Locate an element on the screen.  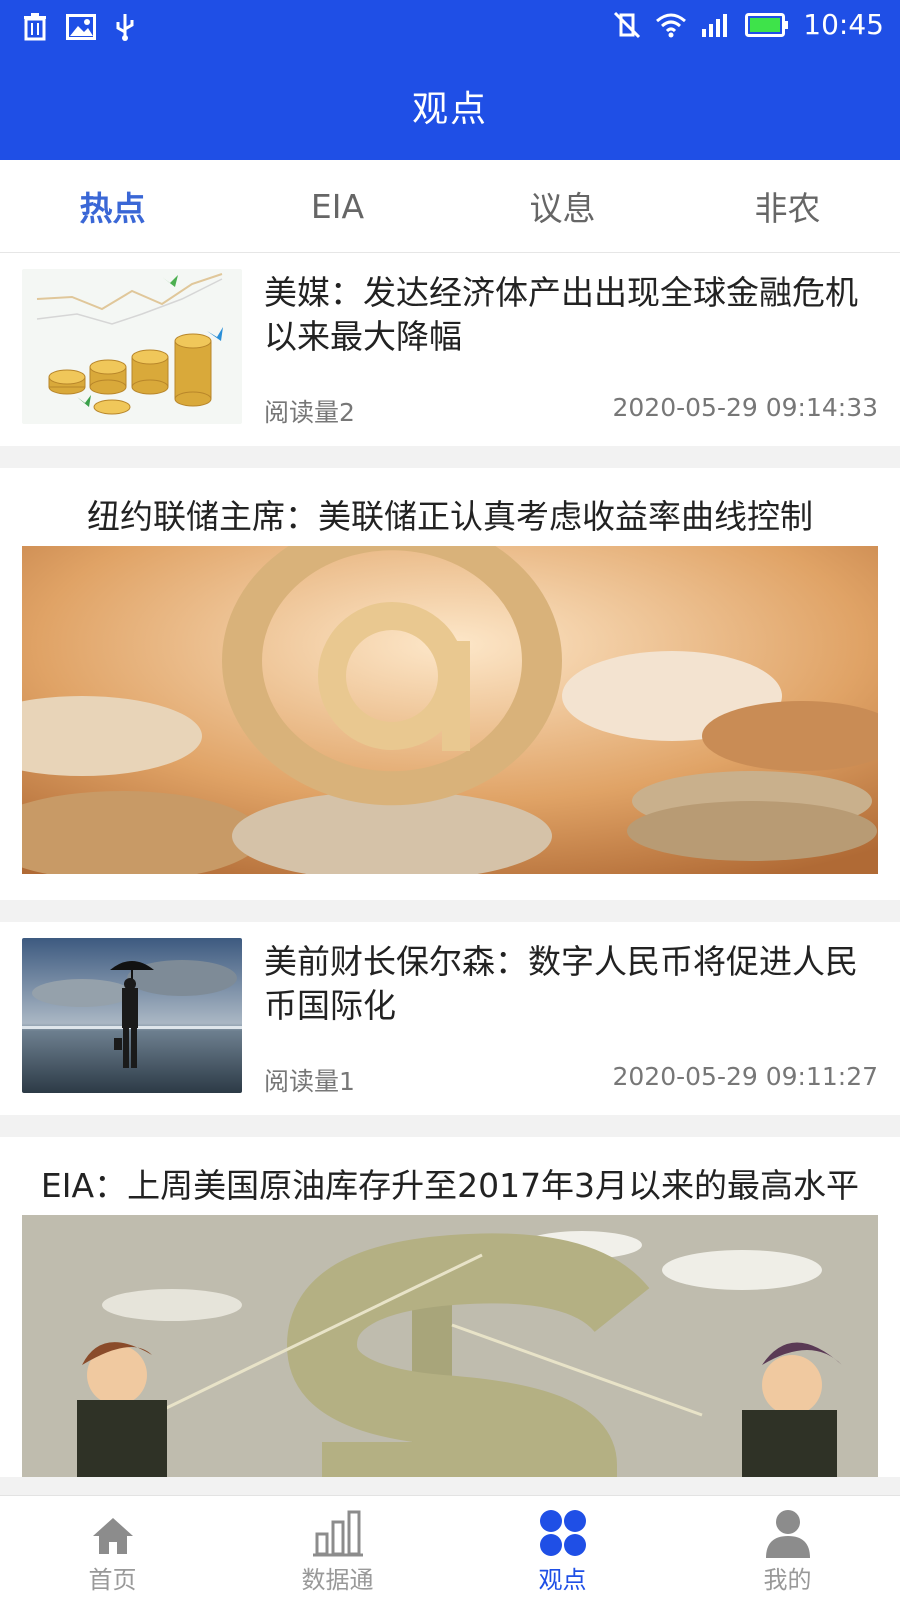
status-left-icons is located at coordinates (79, 27).